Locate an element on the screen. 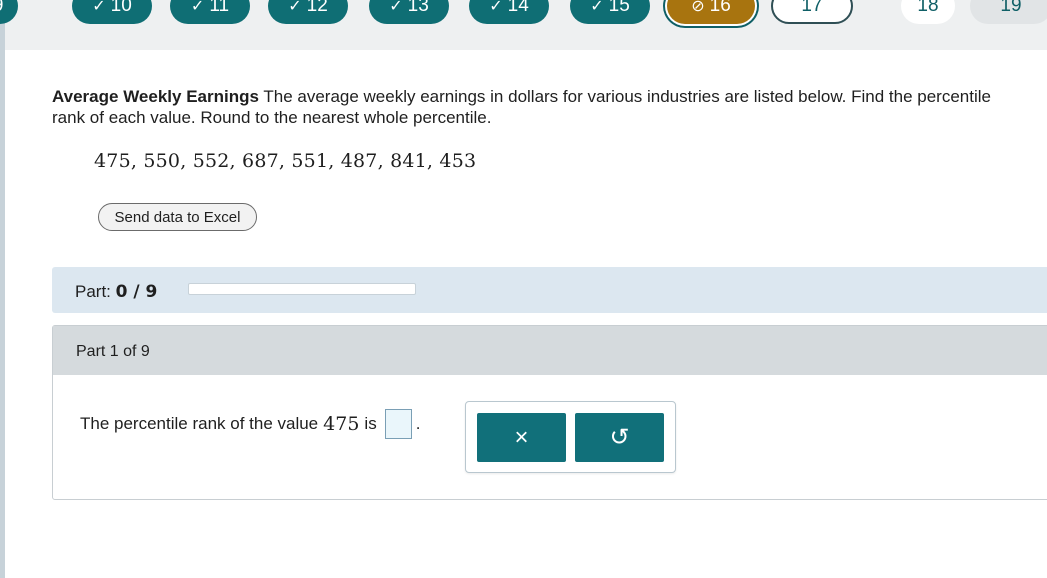 The width and height of the screenshot is (1047, 578). question-nav-number: 14 is located at coordinates (518, 8).